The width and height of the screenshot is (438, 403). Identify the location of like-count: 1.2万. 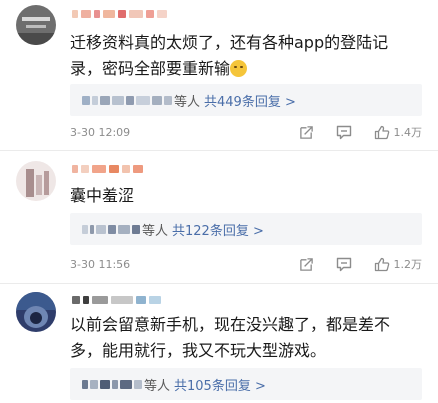
(408, 264).